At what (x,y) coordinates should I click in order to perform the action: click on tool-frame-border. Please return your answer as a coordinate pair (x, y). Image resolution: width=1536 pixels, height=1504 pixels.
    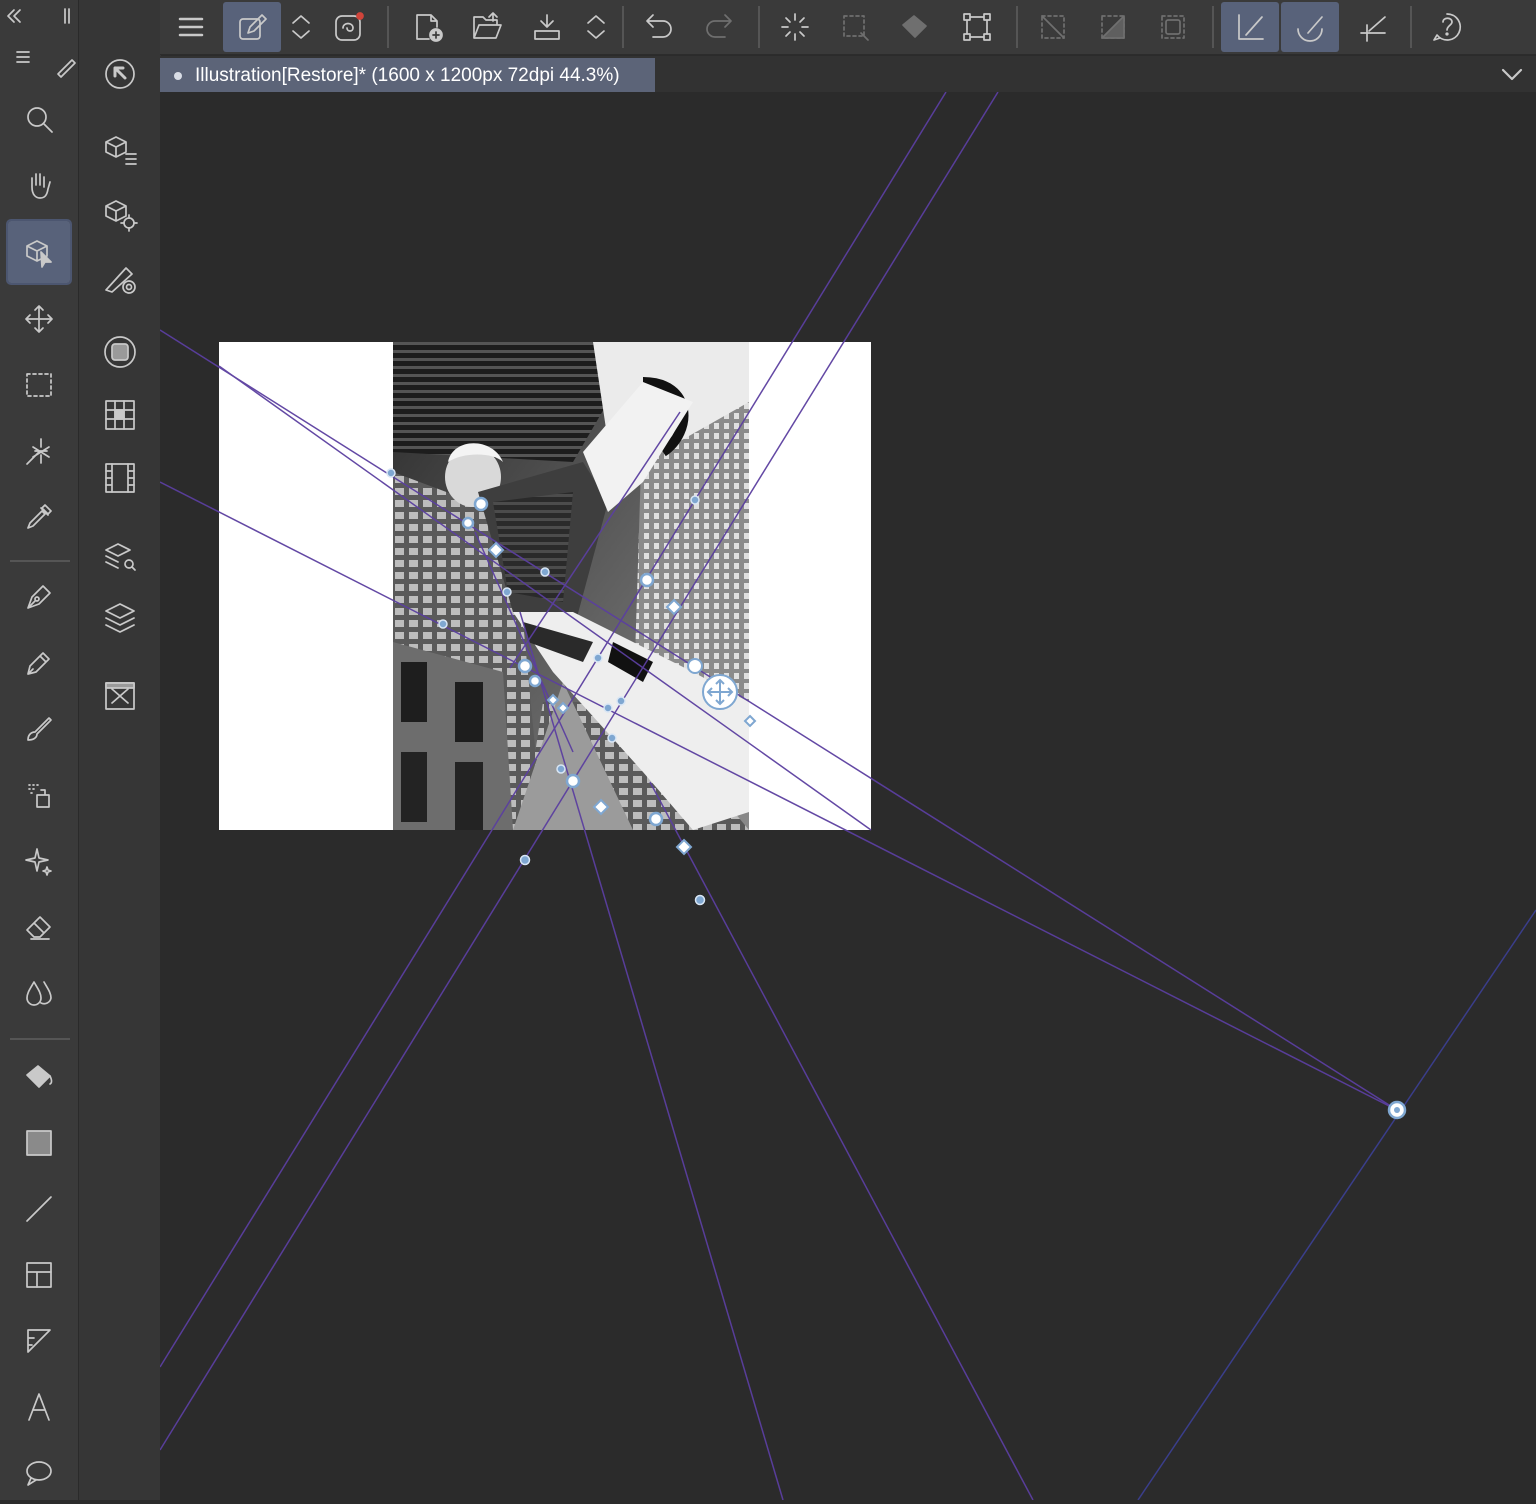
    Looking at the image, I should click on (39, 1275).